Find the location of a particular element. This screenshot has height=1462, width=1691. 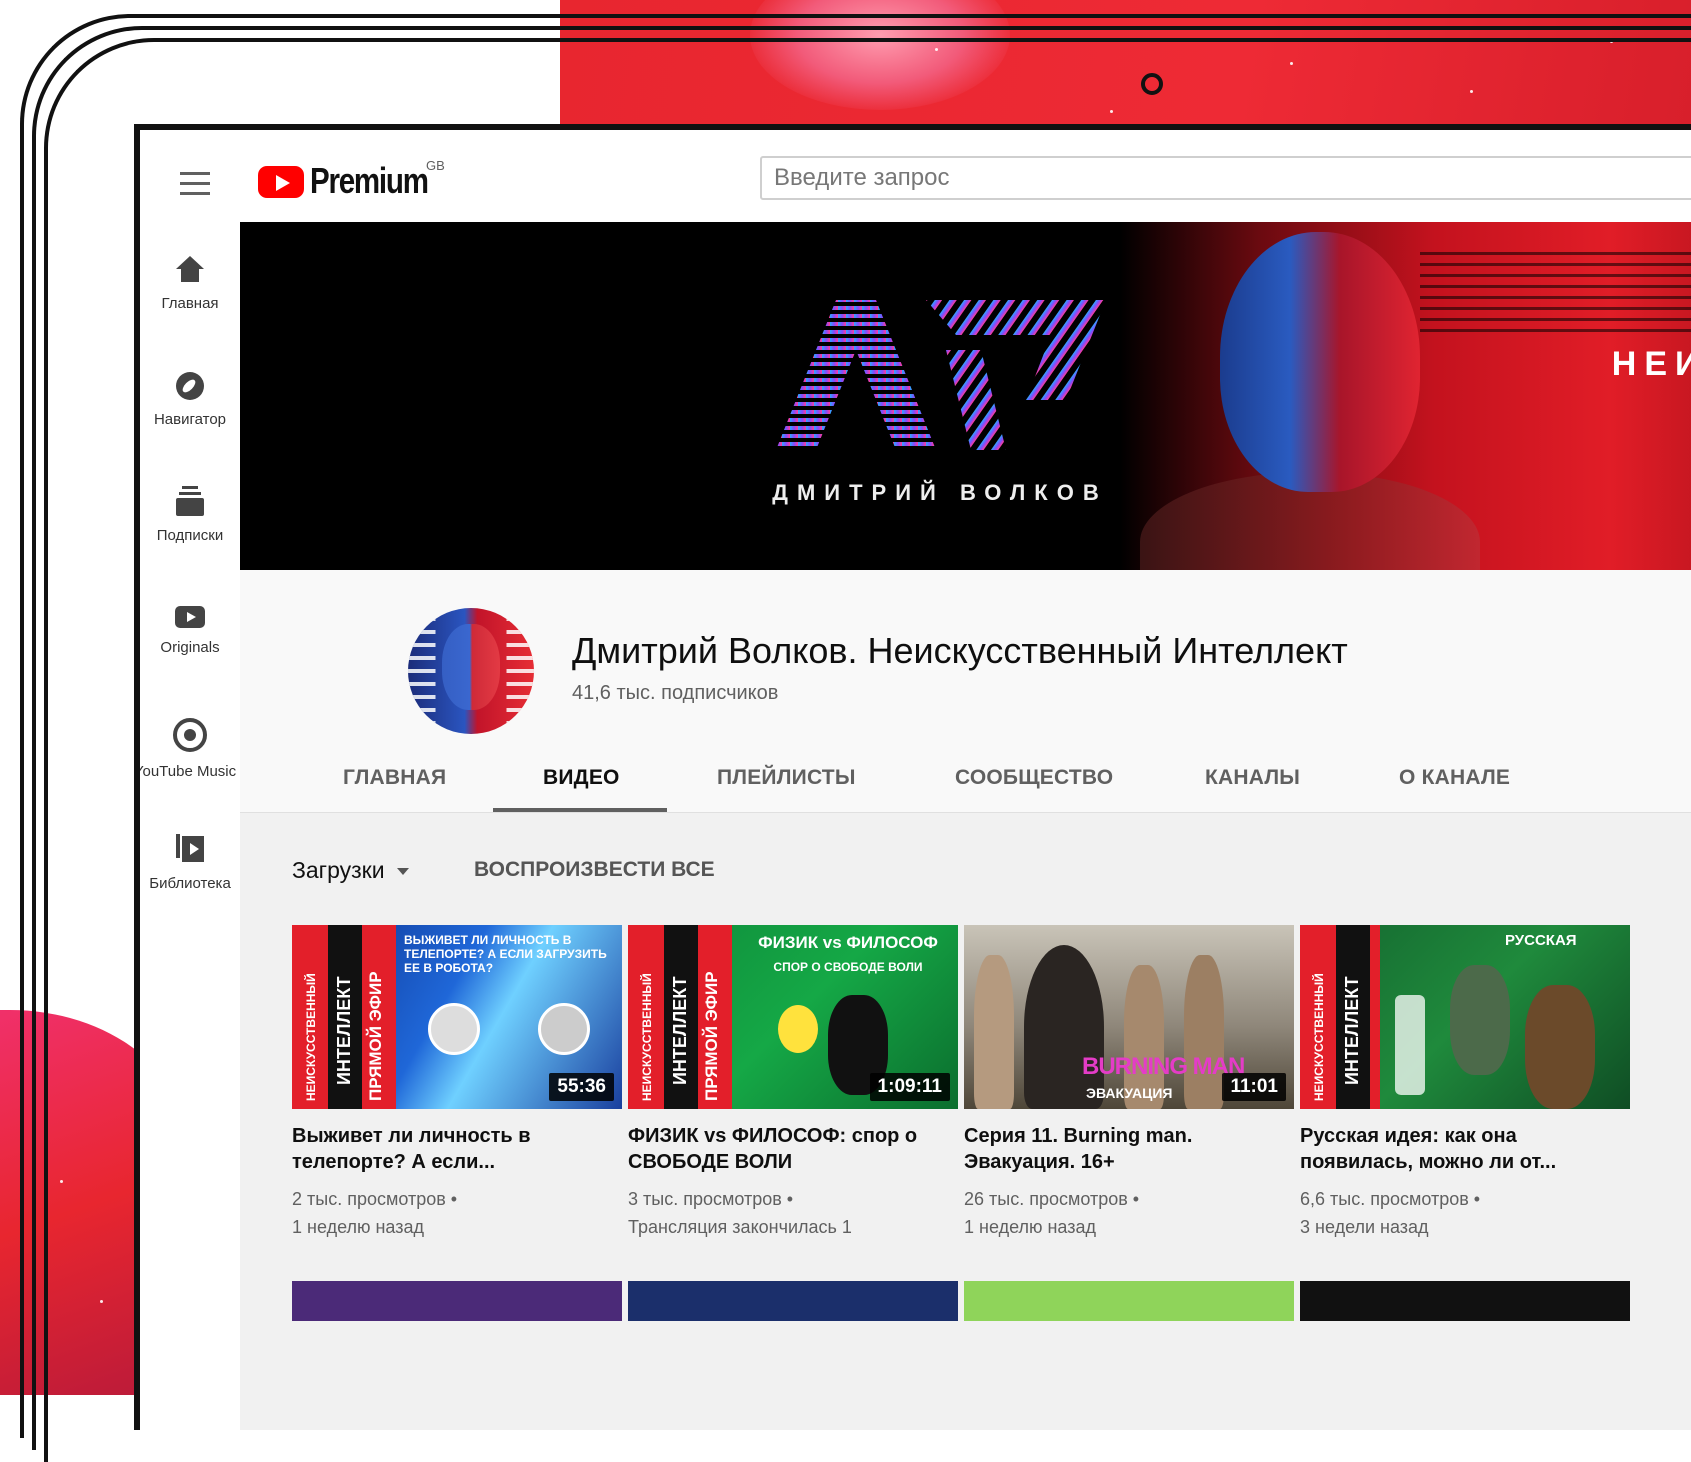

tab-home: ГЛАВНАЯ is located at coordinates (394, 778).